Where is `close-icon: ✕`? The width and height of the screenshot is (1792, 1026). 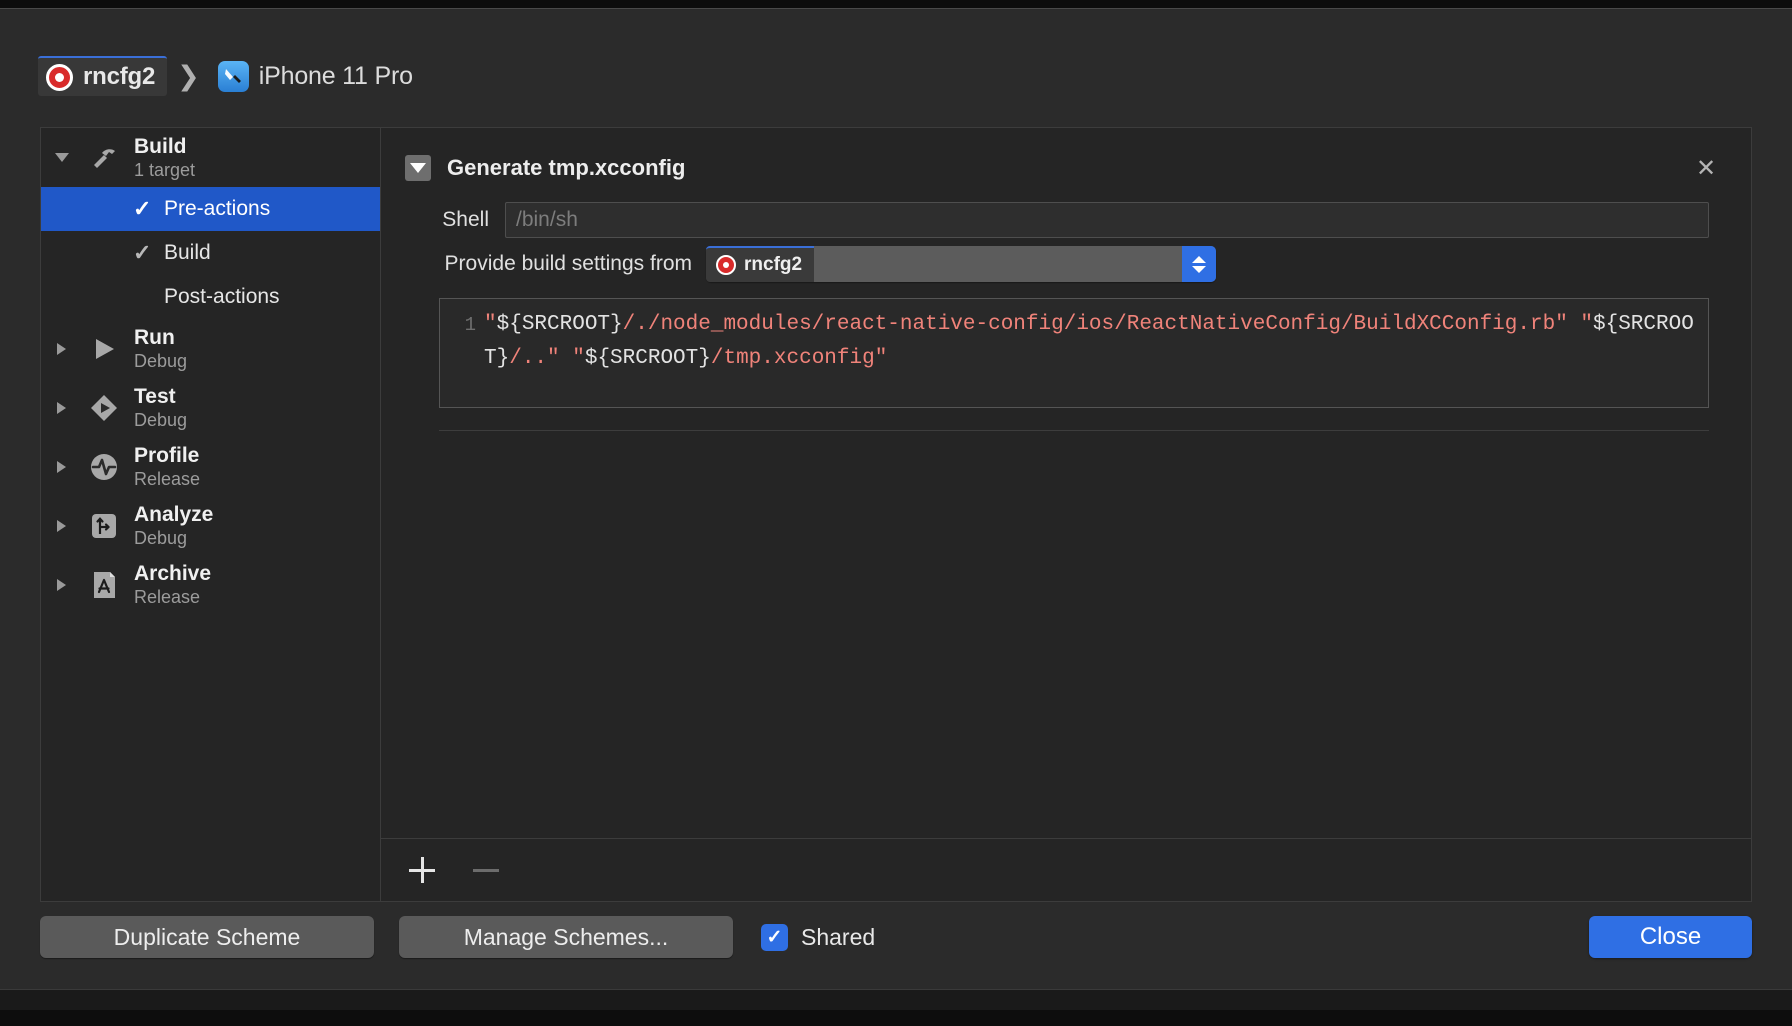
close-icon: ✕ is located at coordinates (1706, 169).